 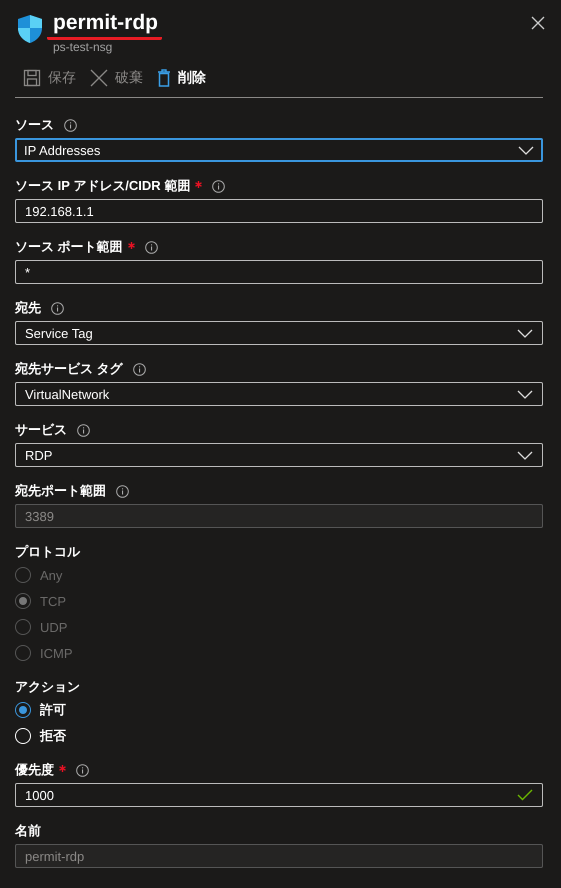 I want to click on field-label: 宛先ポート範囲, so click(x=60, y=491).